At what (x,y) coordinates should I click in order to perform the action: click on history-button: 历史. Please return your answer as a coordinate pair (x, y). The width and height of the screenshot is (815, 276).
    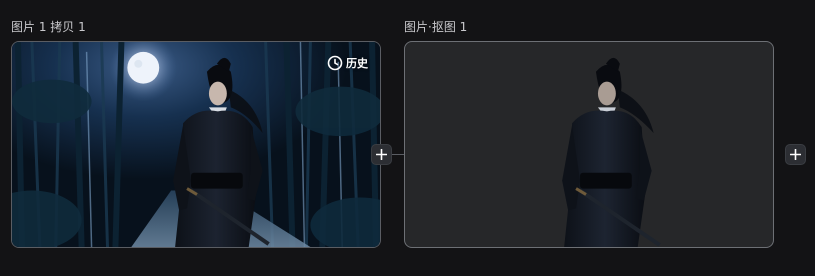
    Looking at the image, I should click on (347, 63).